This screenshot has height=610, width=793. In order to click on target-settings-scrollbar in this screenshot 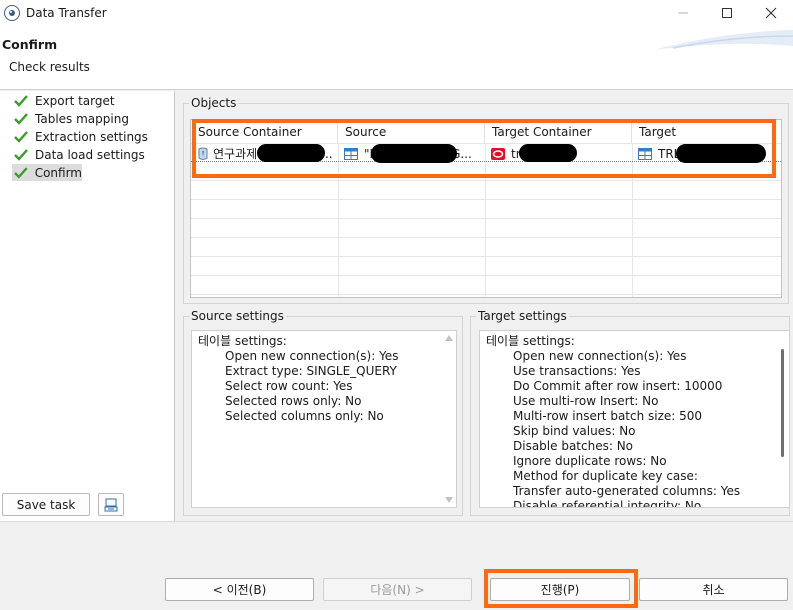, I will do `click(782, 419)`.